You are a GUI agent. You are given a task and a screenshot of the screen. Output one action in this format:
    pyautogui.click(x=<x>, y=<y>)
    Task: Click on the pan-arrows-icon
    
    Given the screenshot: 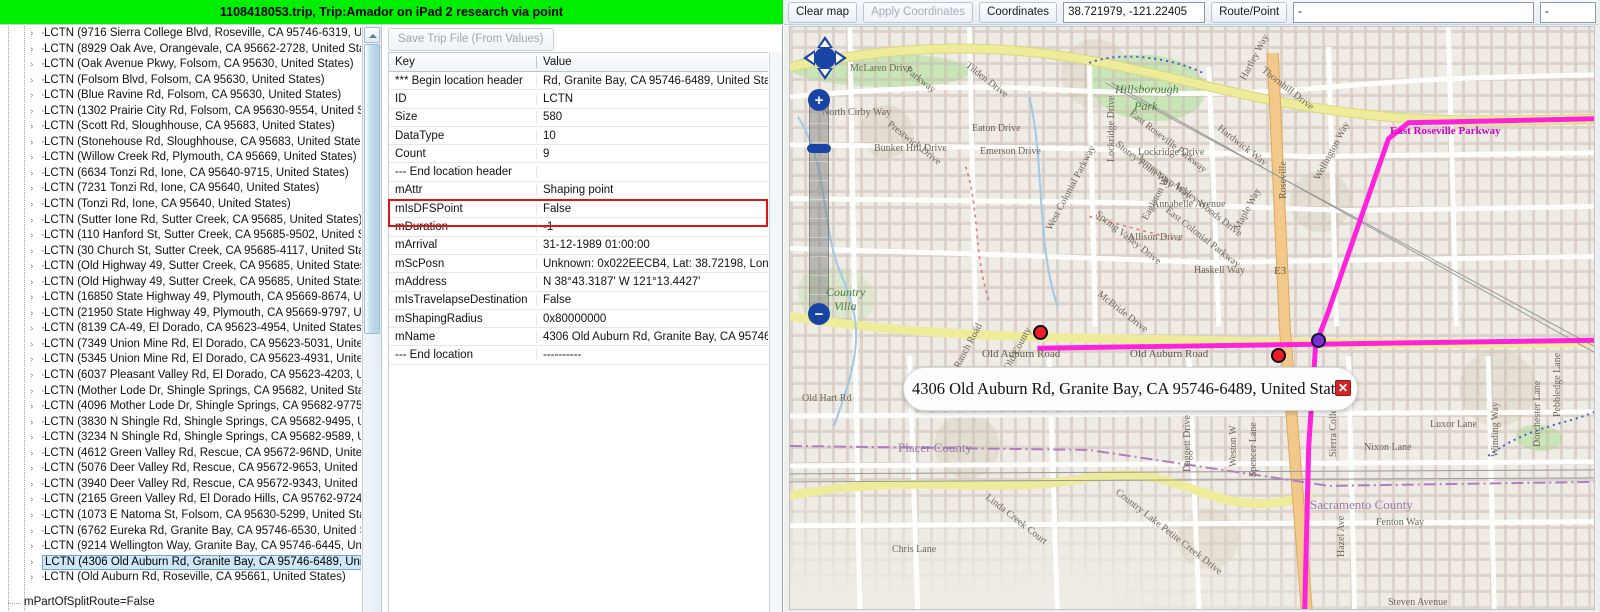 What is the action you would take?
    pyautogui.click(x=825, y=58)
    